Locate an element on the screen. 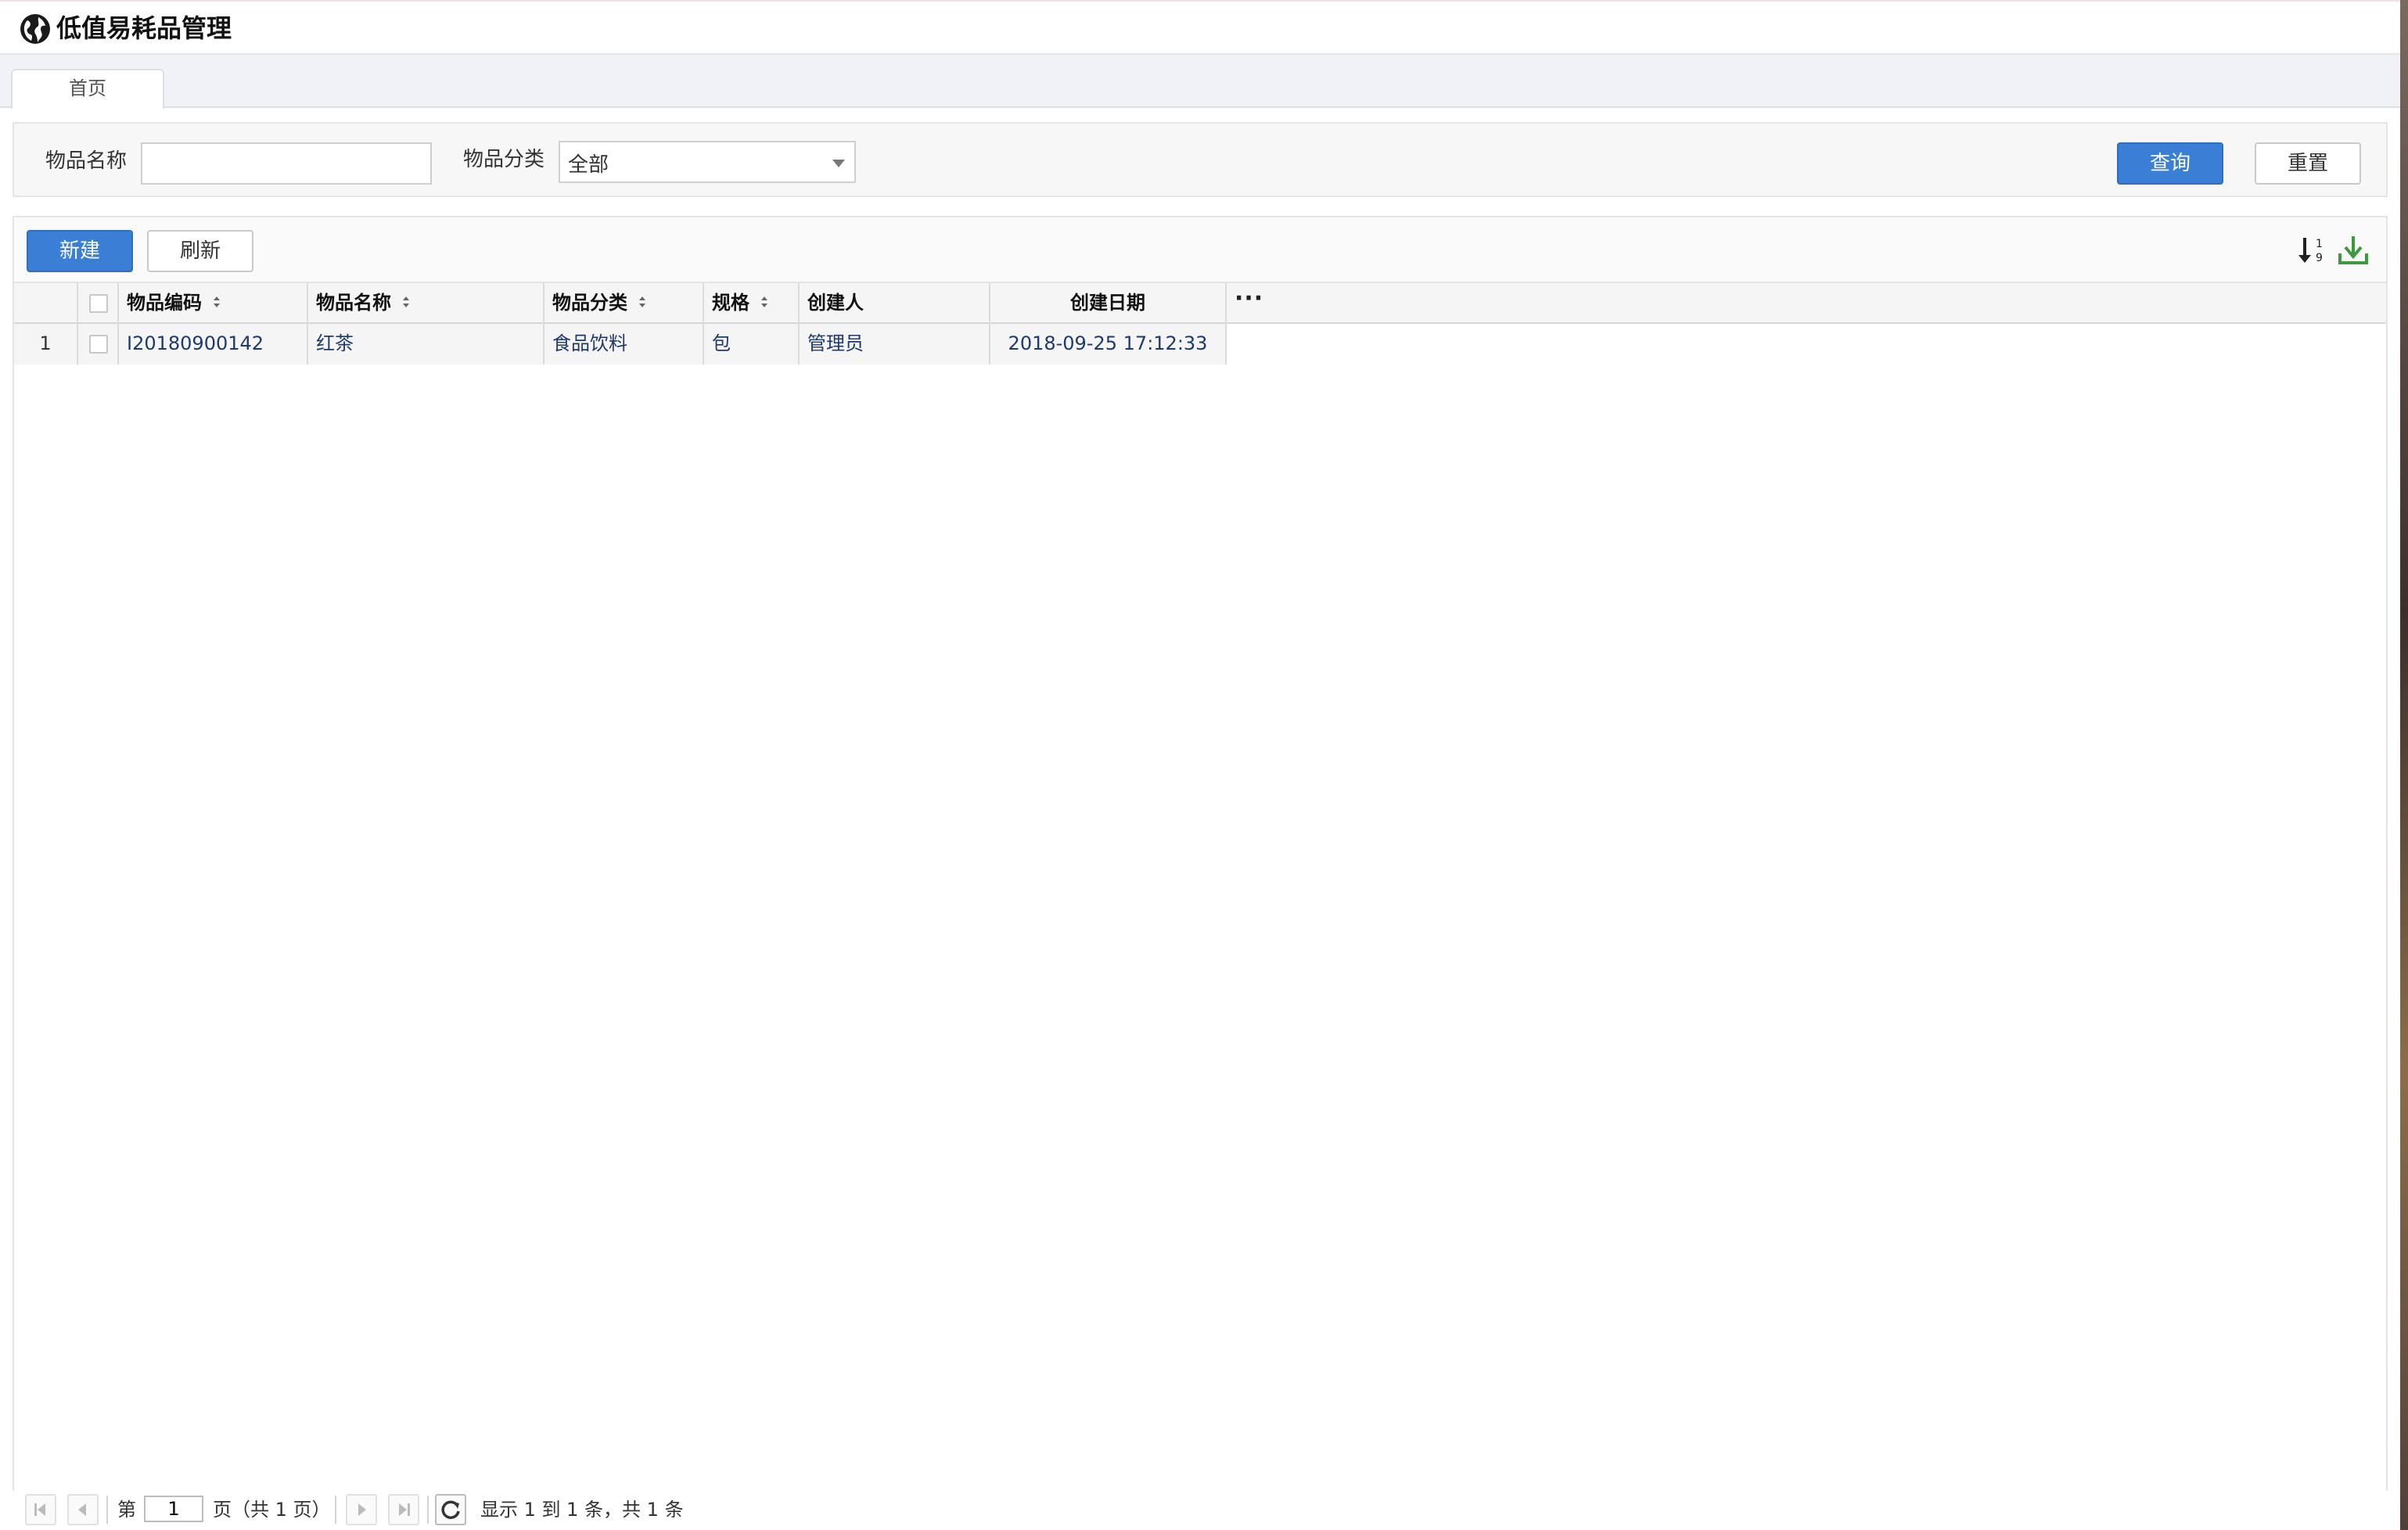 This screenshot has height=1530, width=2408. cell-spec: 包 is located at coordinates (752, 344).